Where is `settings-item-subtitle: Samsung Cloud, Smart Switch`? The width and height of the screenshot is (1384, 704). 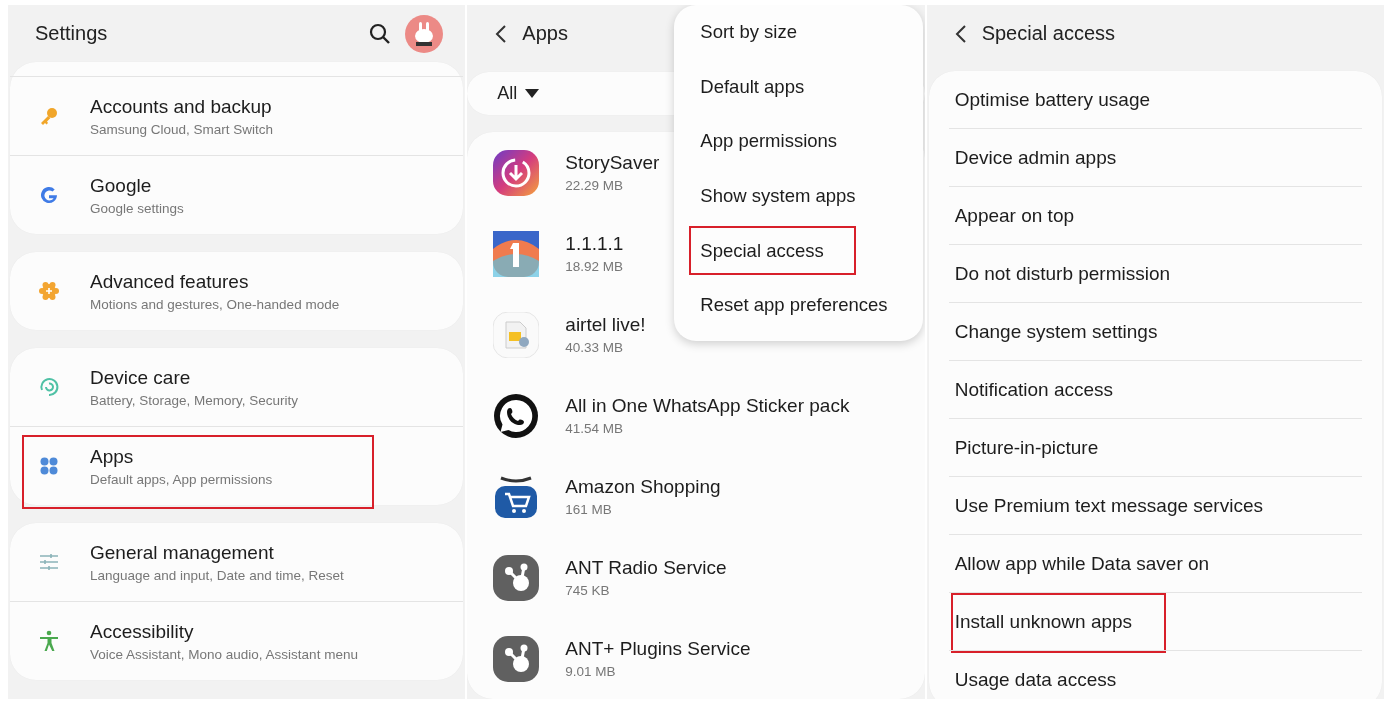 settings-item-subtitle: Samsung Cloud, Smart Switch is located at coordinates (182, 129).